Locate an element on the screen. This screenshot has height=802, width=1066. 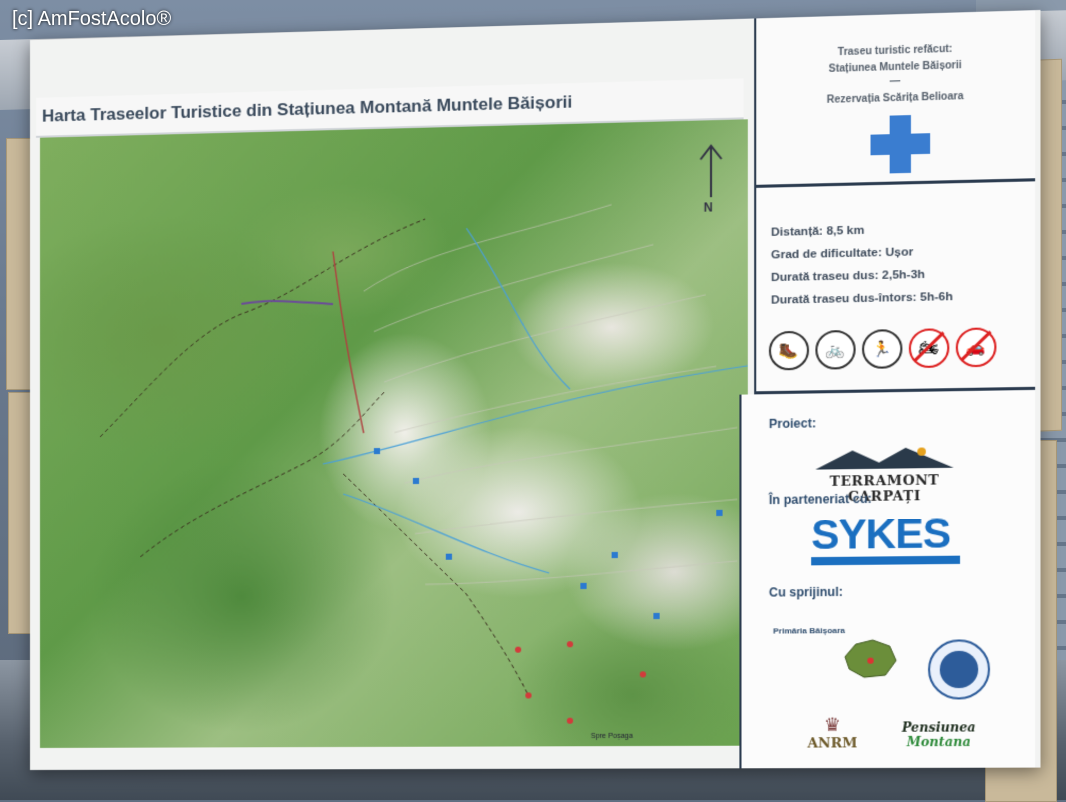
pension-logo: Pensiunea Montana is located at coordinates (938, 734).